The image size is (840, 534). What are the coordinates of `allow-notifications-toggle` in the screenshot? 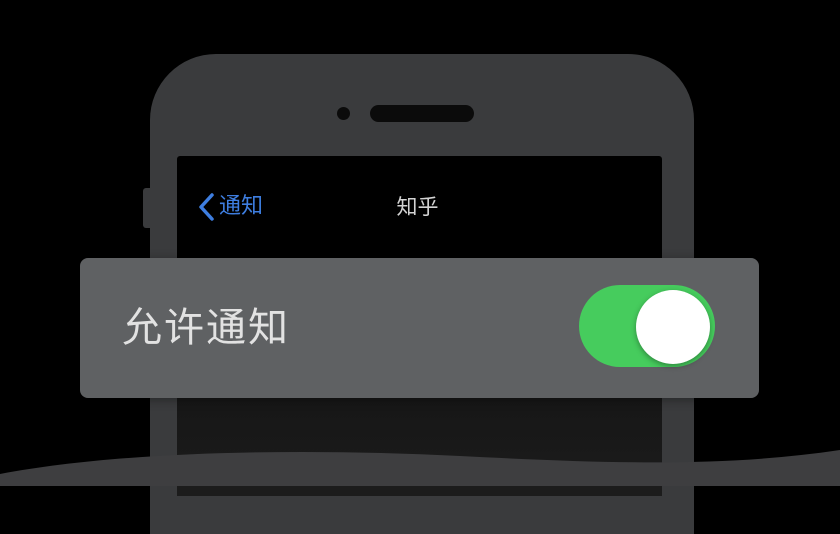 It's located at (647, 326).